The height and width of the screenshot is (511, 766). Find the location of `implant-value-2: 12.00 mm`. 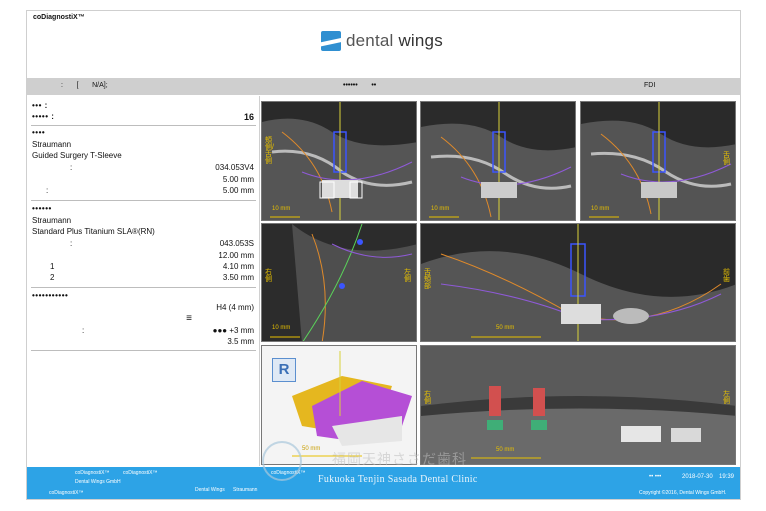

implant-value-2: 12.00 mm is located at coordinates (236, 255).